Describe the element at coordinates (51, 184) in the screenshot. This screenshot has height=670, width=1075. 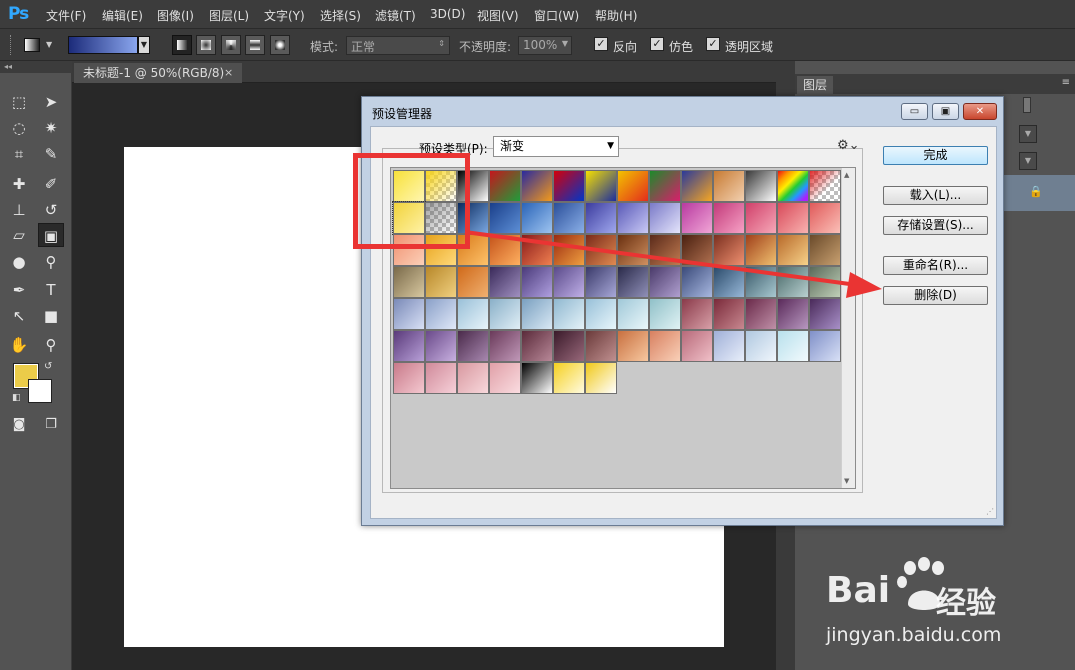
I see `brush-tool-icon: ✐` at that location.